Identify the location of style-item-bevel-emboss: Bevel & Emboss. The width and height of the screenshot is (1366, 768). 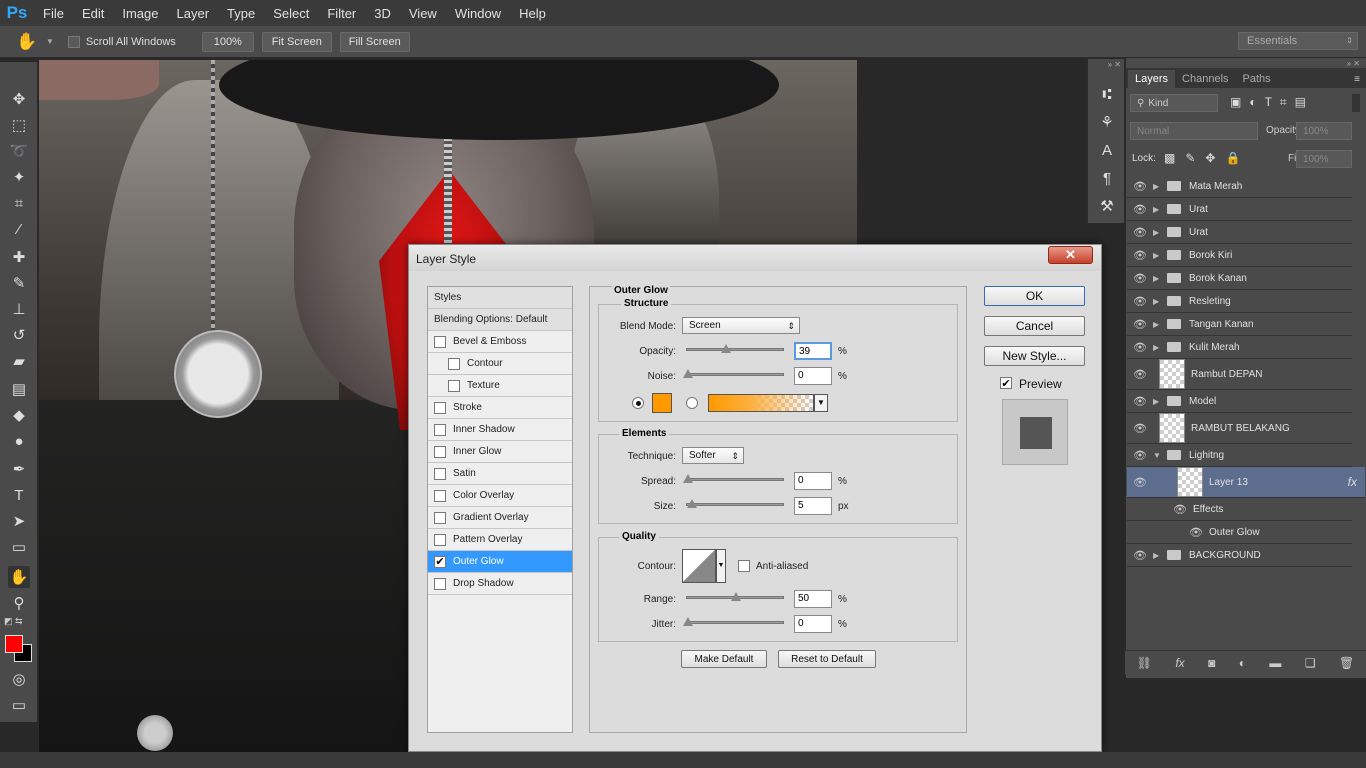
(500, 342).